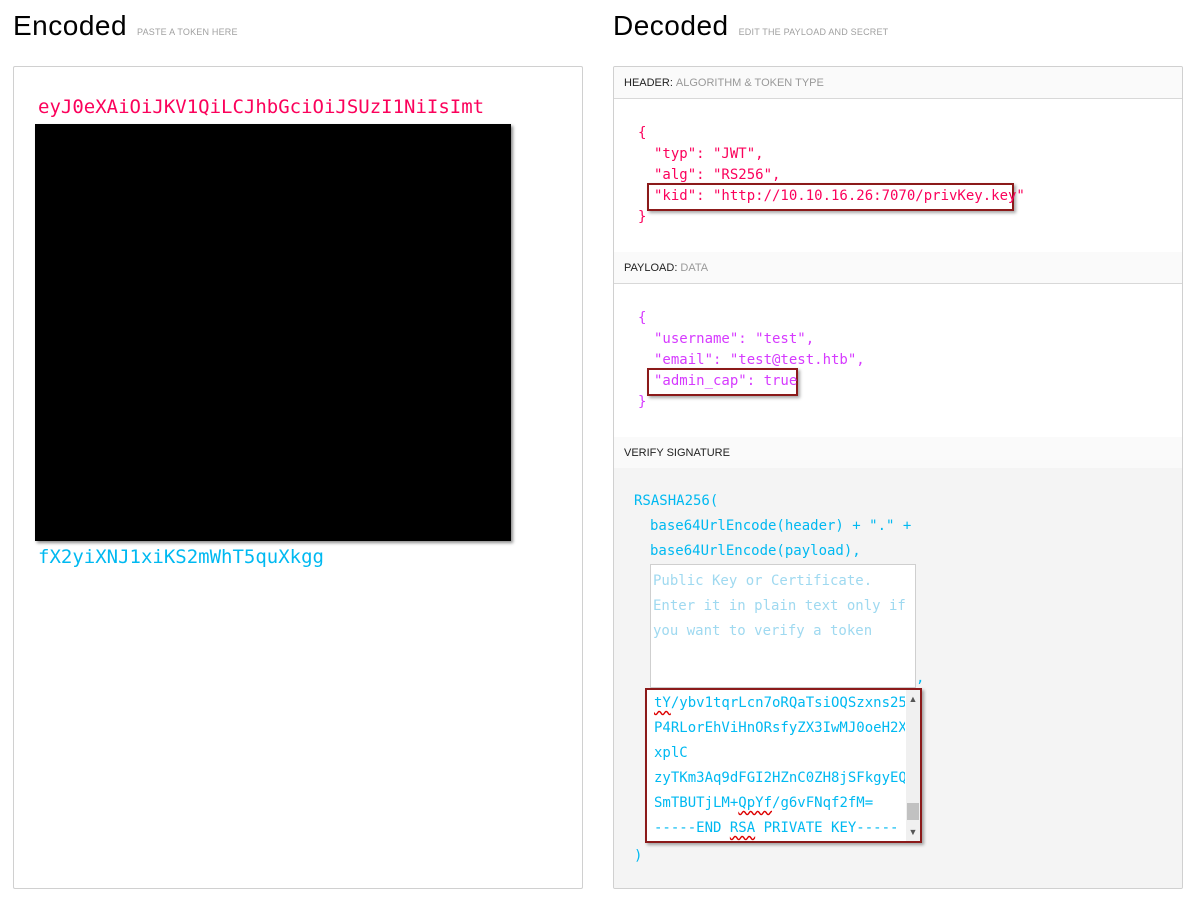 Image resolution: width=1193 pixels, height=904 pixels. What do you see at coordinates (261, 107) in the screenshot?
I see `token-header-segment: eyJ0eXAiOiJKV1QiLCJhbGciOiJSUzI1NiIsImt` at bounding box center [261, 107].